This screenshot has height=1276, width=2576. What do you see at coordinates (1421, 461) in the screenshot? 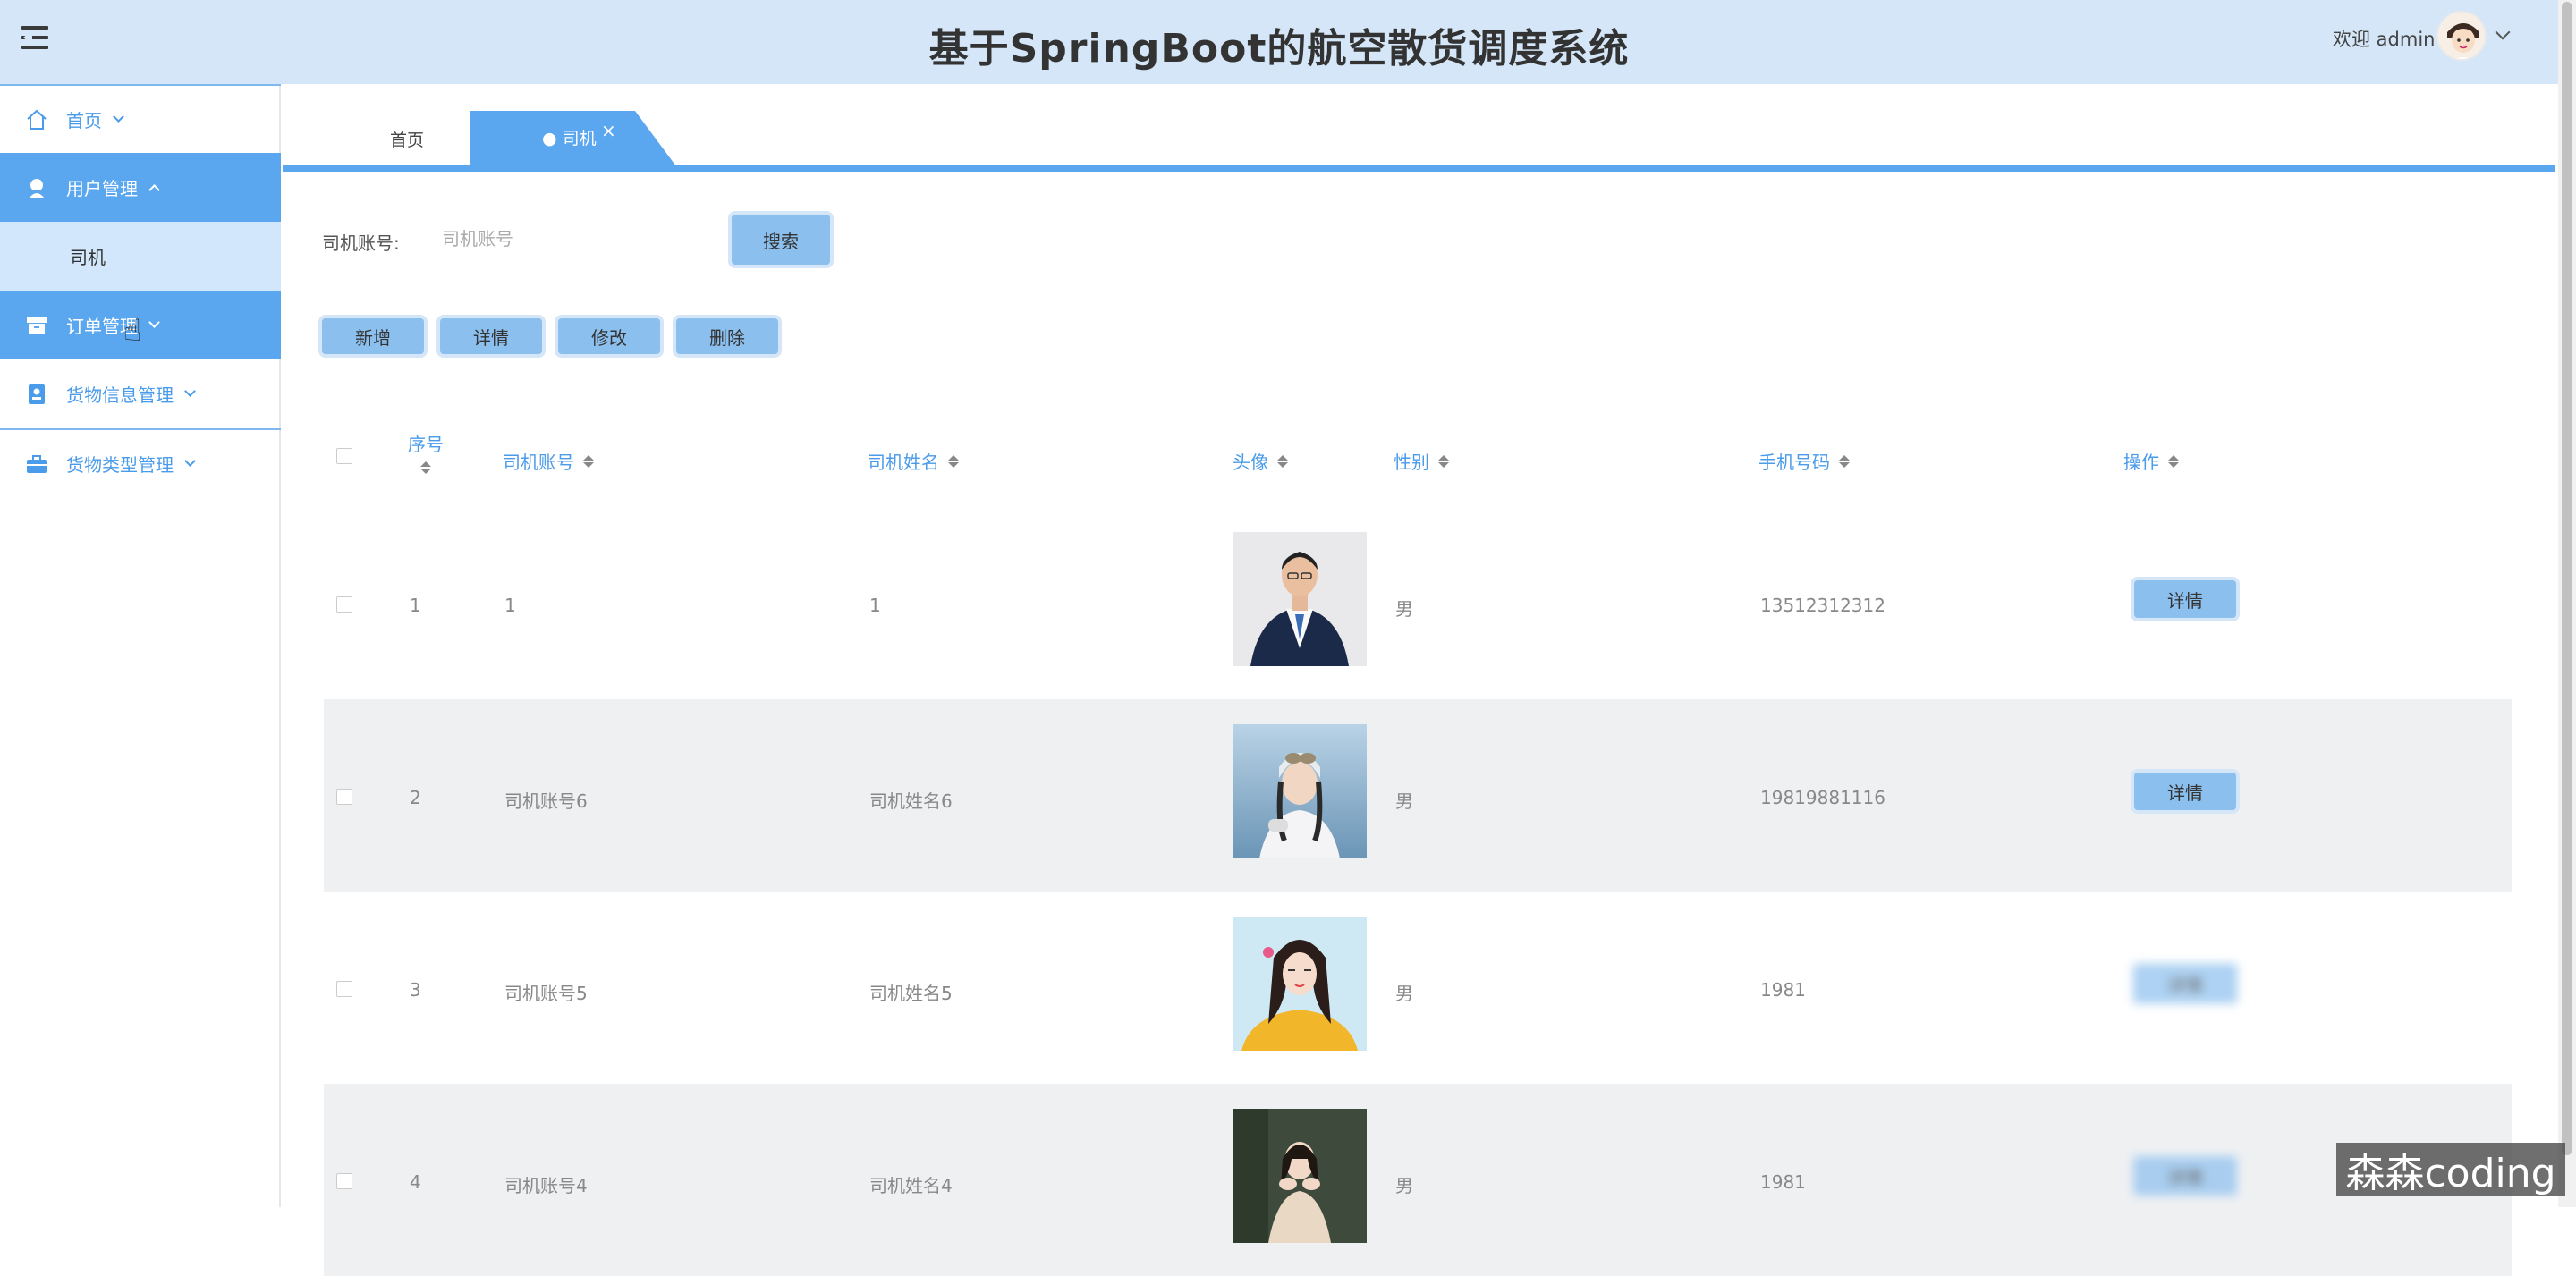
I see `header-gender: 性别` at bounding box center [1421, 461].